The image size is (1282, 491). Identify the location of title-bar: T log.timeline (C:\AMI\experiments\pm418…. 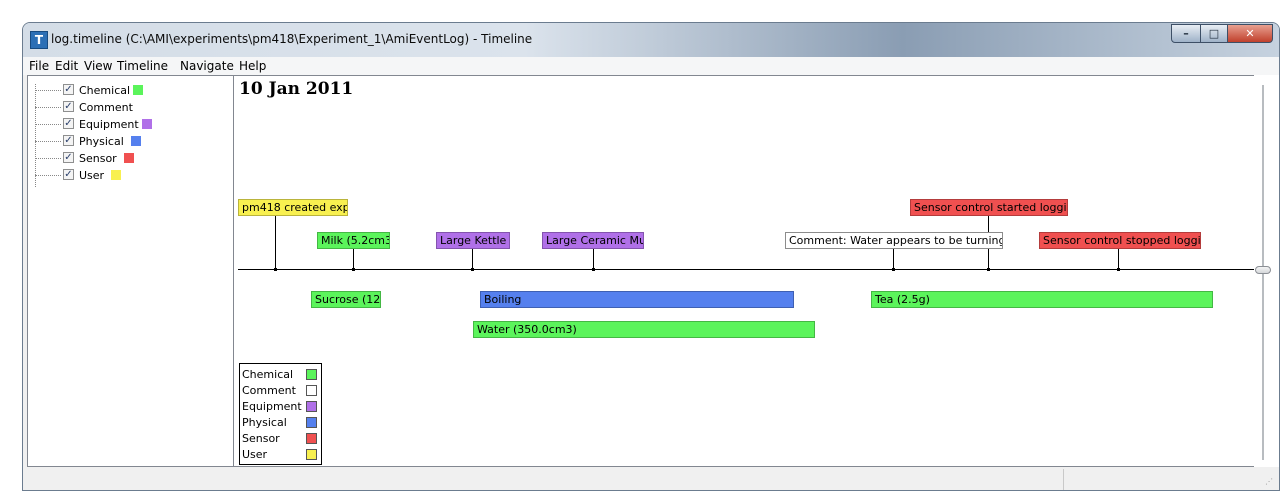
(651, 40).